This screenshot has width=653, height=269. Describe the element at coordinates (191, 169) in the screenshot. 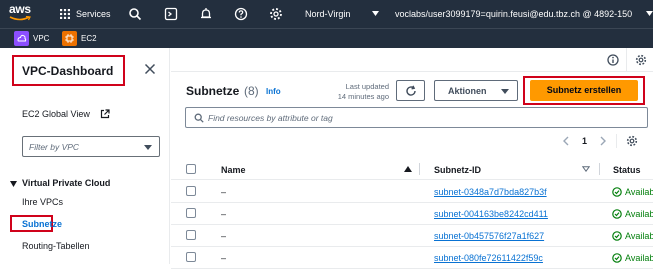

I see `select-all-checkbox` at that location.